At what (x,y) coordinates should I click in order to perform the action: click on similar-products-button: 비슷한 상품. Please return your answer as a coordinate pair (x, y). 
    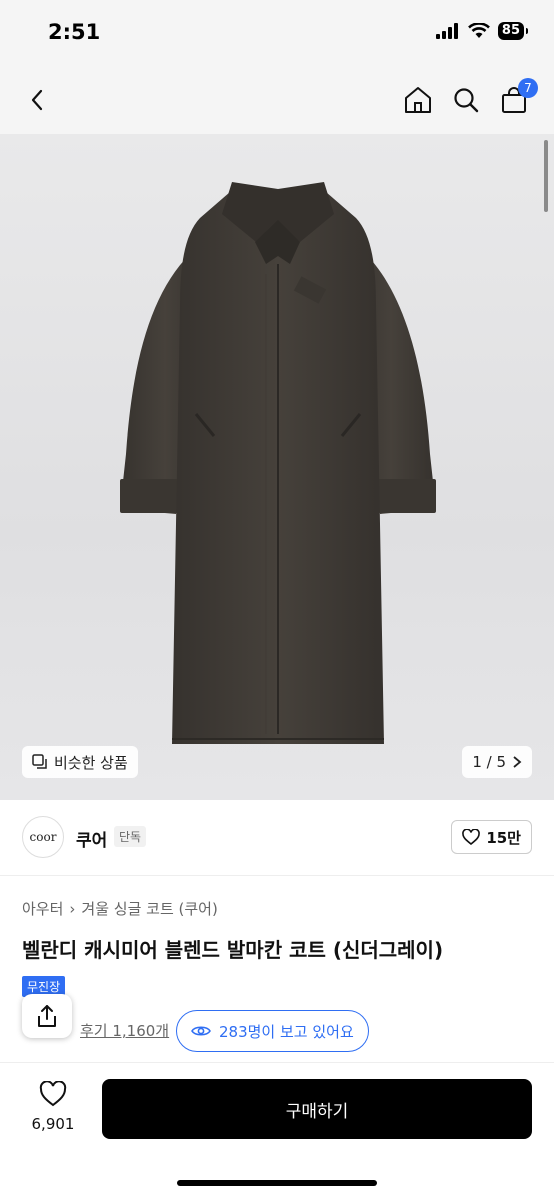
    Looking at the image, I should click on (80, 762).